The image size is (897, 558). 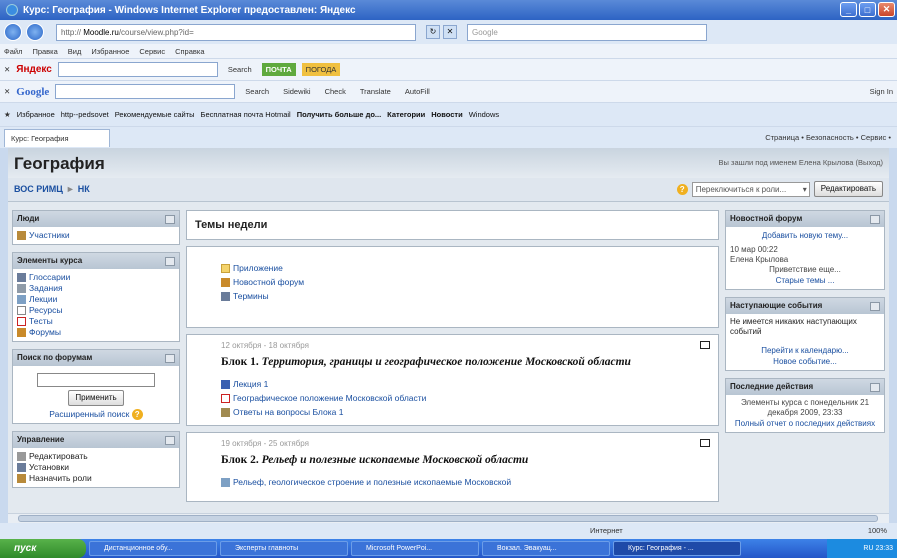 What do you see at coordinates (848, 189) in the screenshot?
I see `edit-mode-button: Редактировать` at bounding box center [848, 189].